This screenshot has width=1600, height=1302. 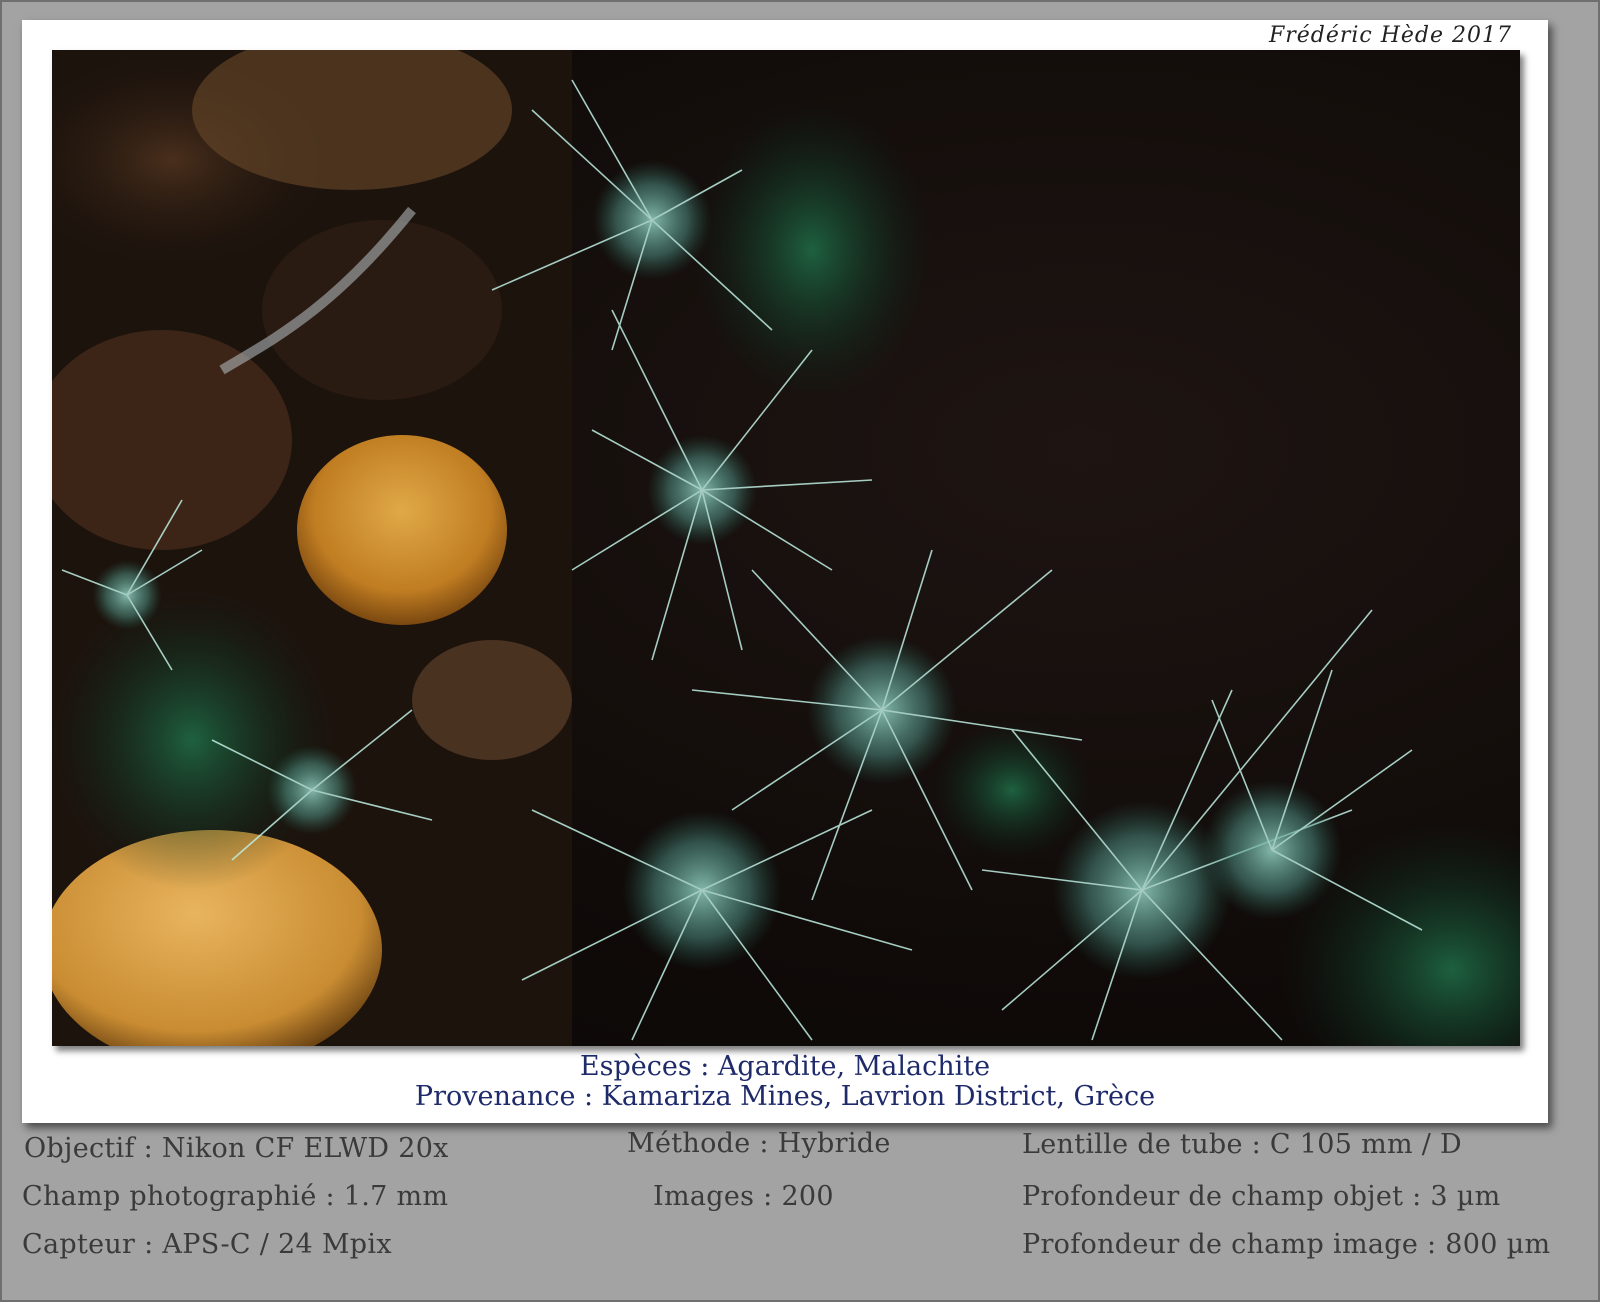 What do you see at coordinates (785, 1066) in the screenshot?
I see `species-caption: Espèces : Agardite, Malachite` at bounding box center [785, 1066].